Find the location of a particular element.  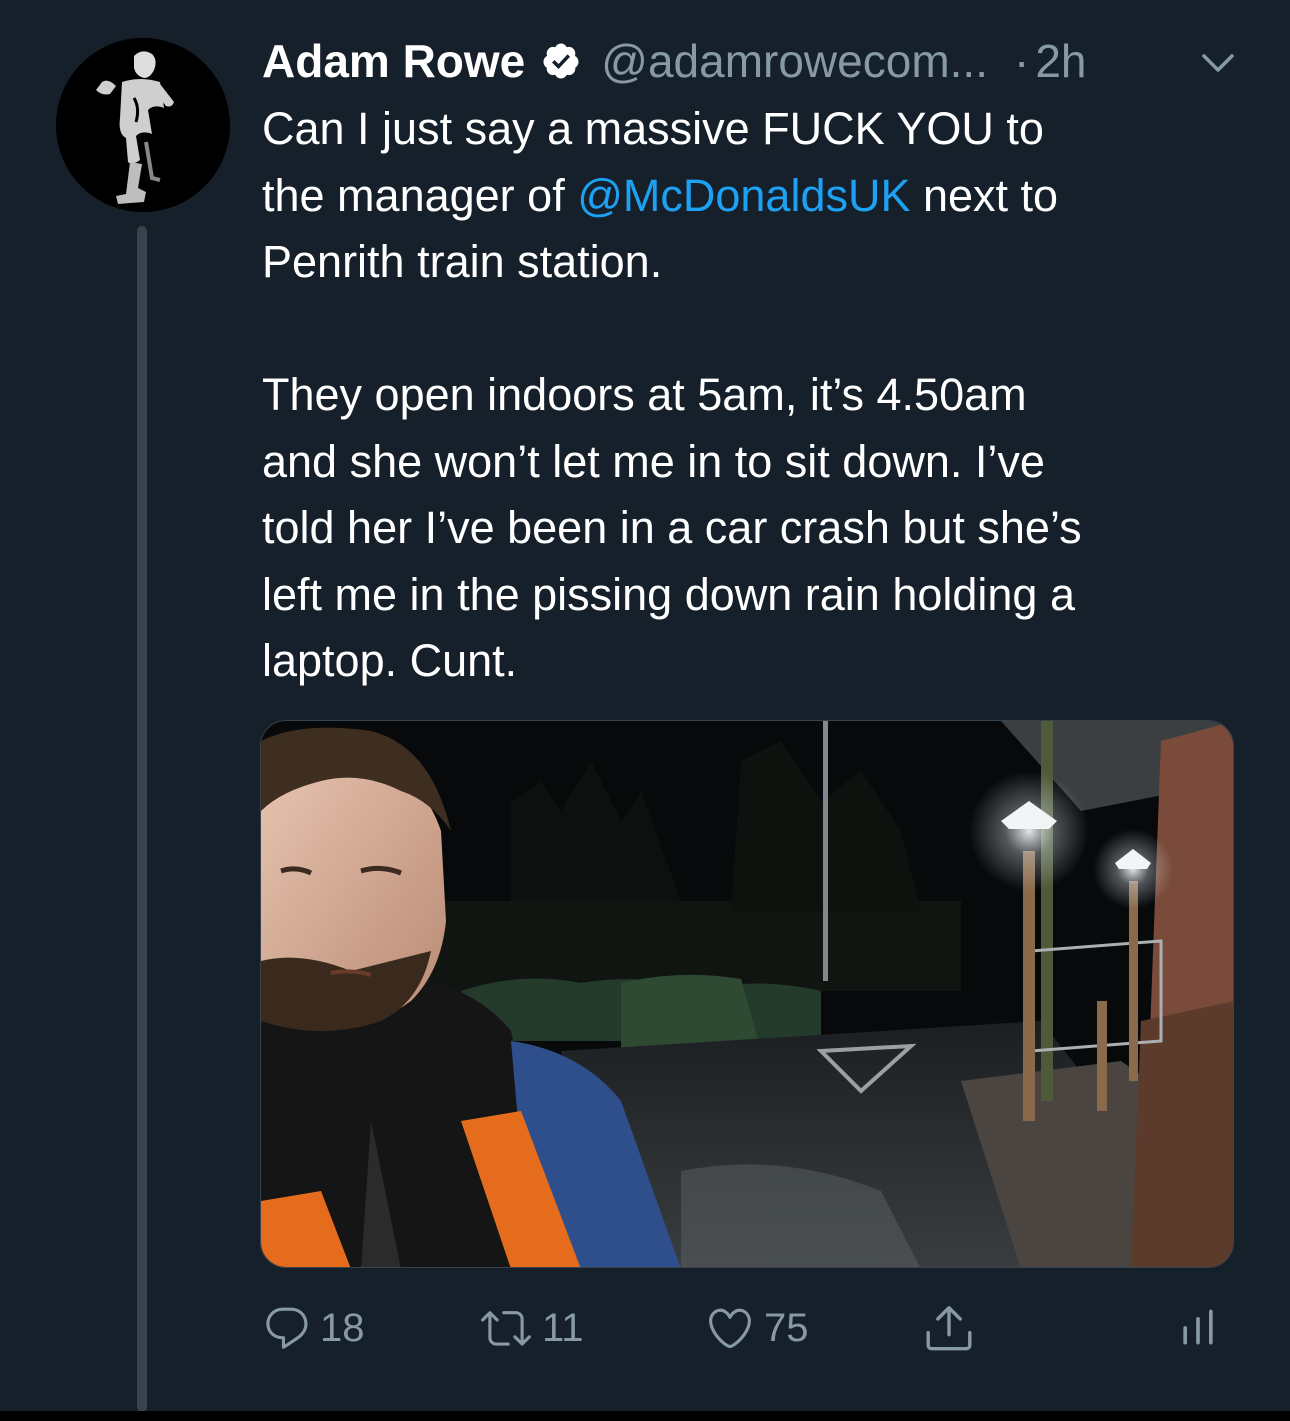

thread-line is located at coordinates (142, 819).